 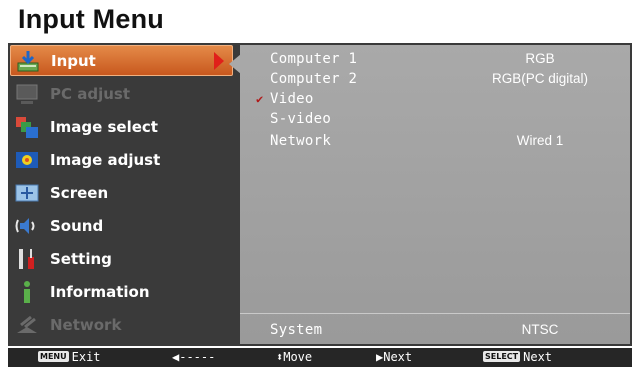 What do you see at coordinates (440, 121) in the screenshot?
I see `option-s-video: S-video` at bounding box center [440, 121].